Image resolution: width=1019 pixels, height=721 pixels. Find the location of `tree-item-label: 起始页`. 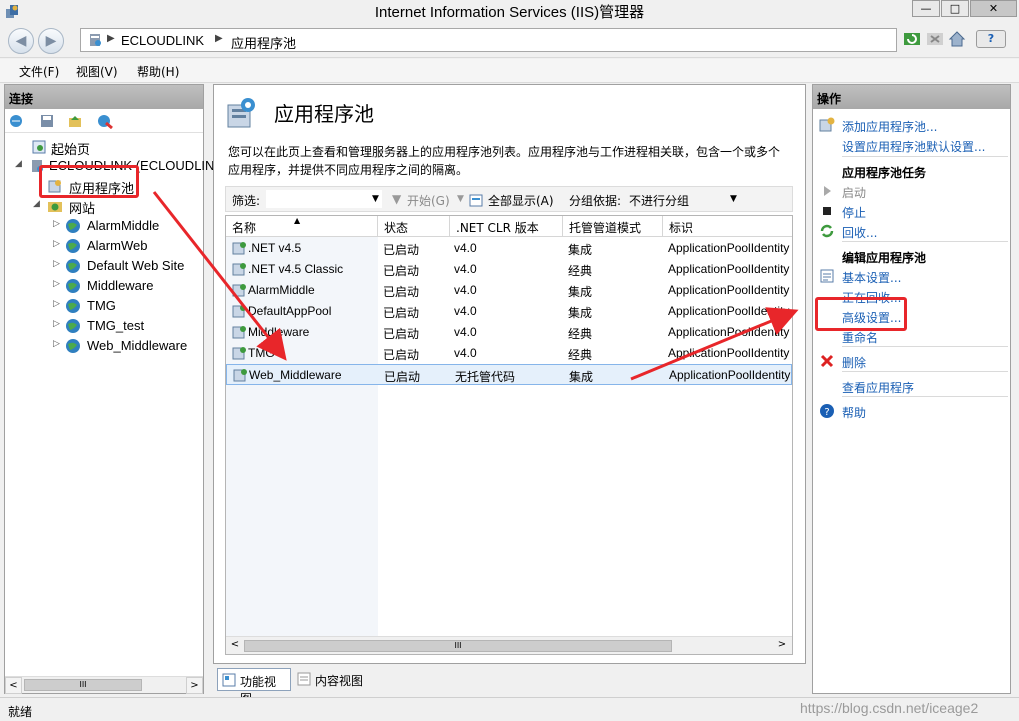

tree-item-label: 起始页 is located at coordinates (71, 149).